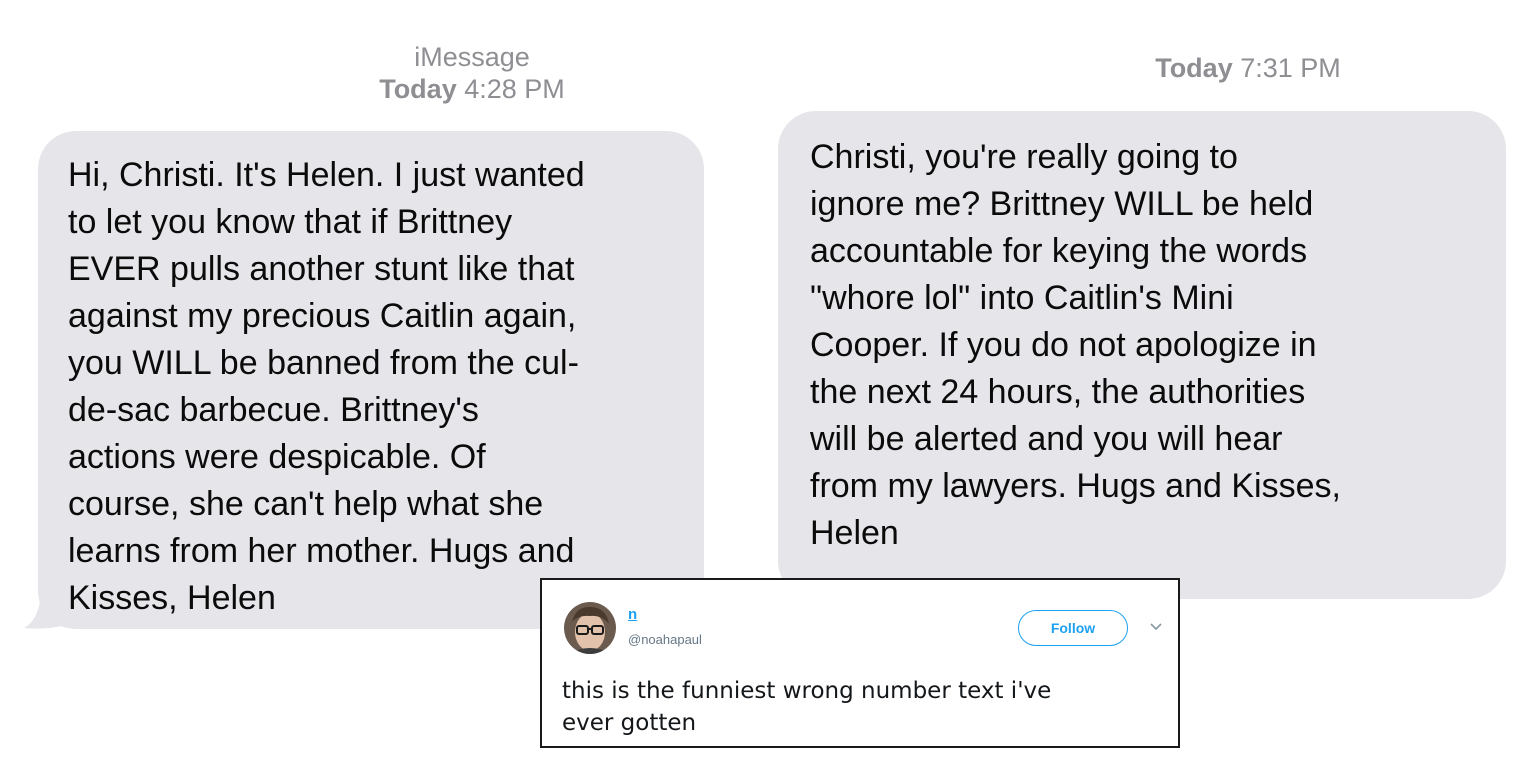 Image resolution: width=1536 pixels, height=768 pixels. What do you see at coordinates (418, 89) in the screenshot?
I see `left-timestamp-day: Today` at bounding box center [418, 89].